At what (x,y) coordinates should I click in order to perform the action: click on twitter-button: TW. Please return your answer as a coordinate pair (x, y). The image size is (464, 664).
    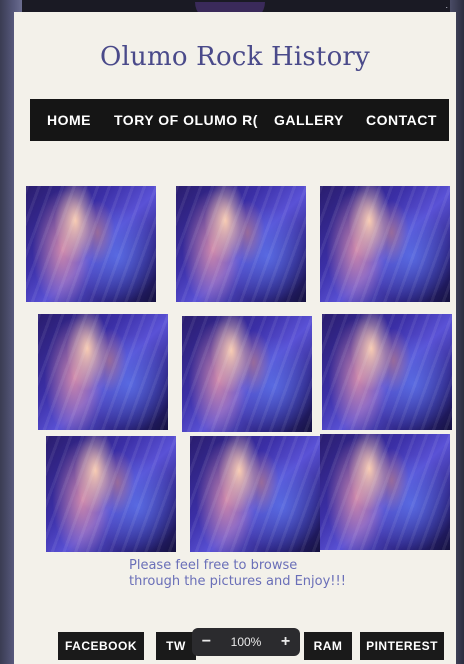
    Looking at the image, I should click on (176, 646).